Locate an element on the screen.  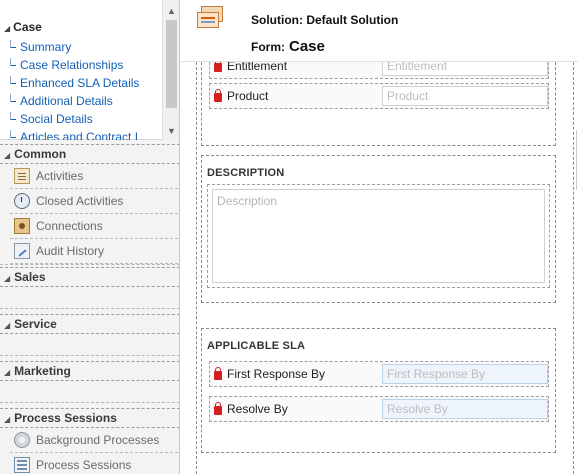
nav-item-label: Audit History is located at coordinates (70, 251).